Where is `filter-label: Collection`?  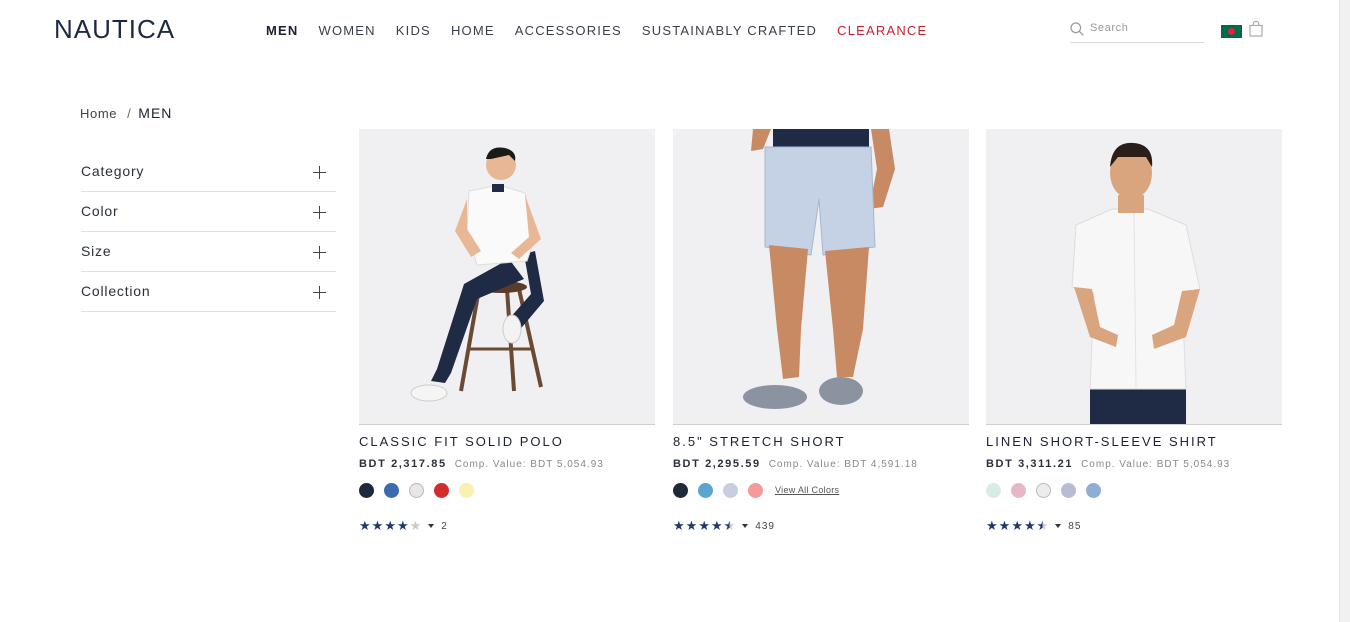 filter-label: Collection is located at coordinates (116, 291).